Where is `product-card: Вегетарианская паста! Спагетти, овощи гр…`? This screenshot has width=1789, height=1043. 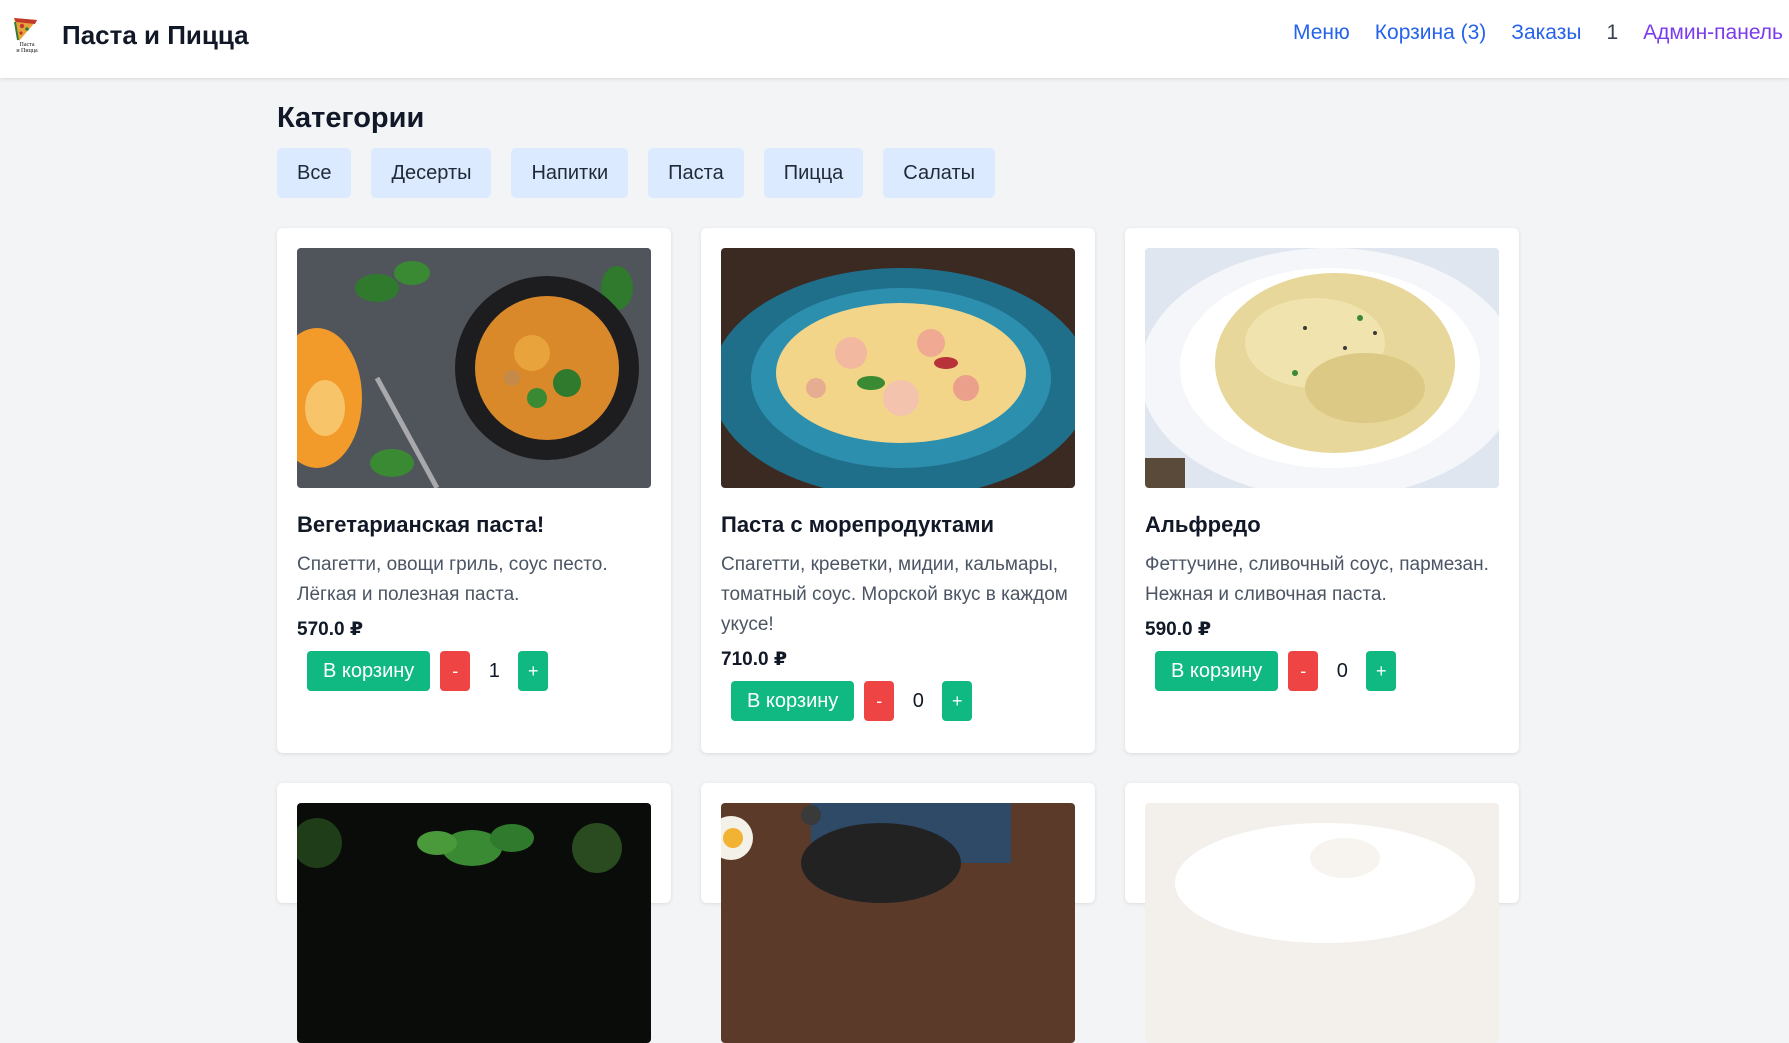
product-card: Вегетарианская паста! Спагетти, овощи гр… is located at coordinates (474, 490).